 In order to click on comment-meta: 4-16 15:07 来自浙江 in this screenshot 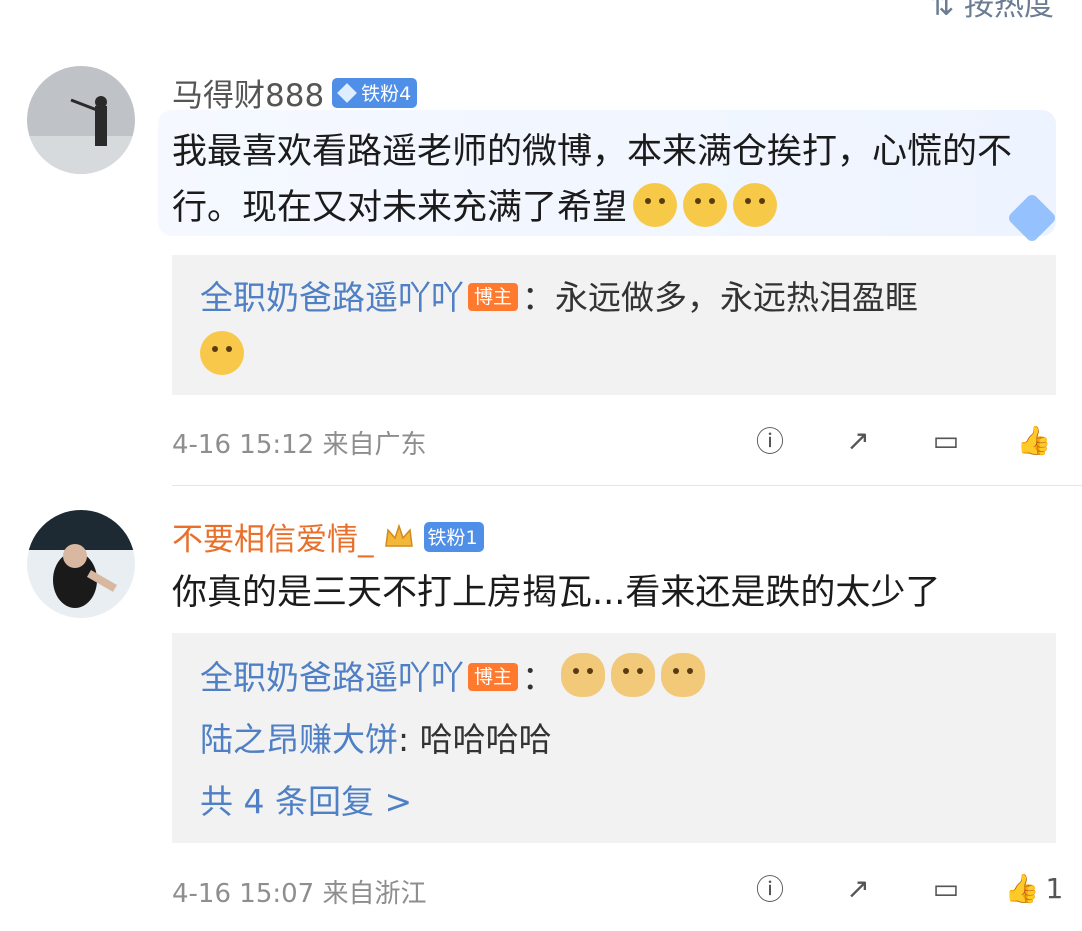, I will do `click(299, 894)`.